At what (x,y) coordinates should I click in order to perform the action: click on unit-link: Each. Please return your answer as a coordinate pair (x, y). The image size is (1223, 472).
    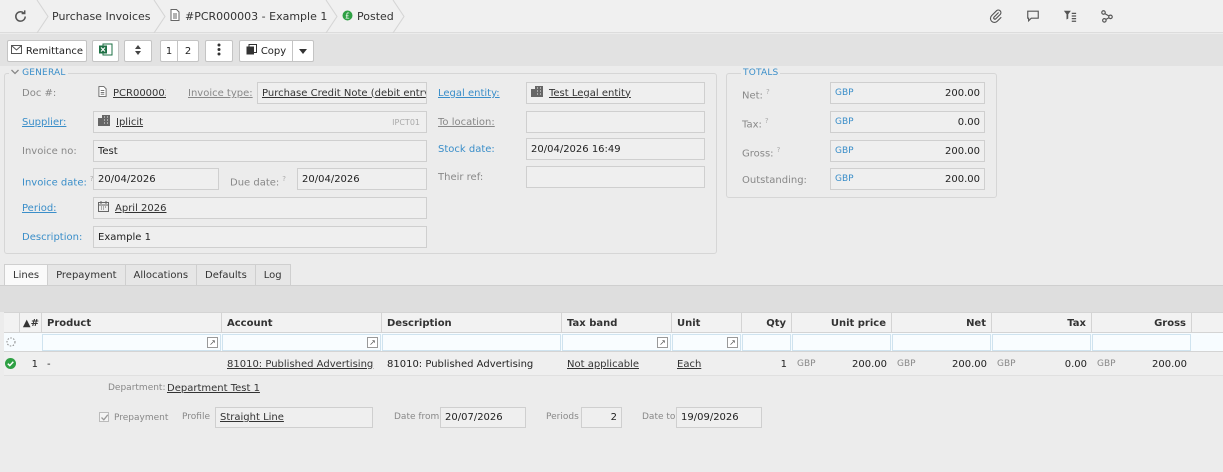
    Looking at the image, I should click on (689, 364).